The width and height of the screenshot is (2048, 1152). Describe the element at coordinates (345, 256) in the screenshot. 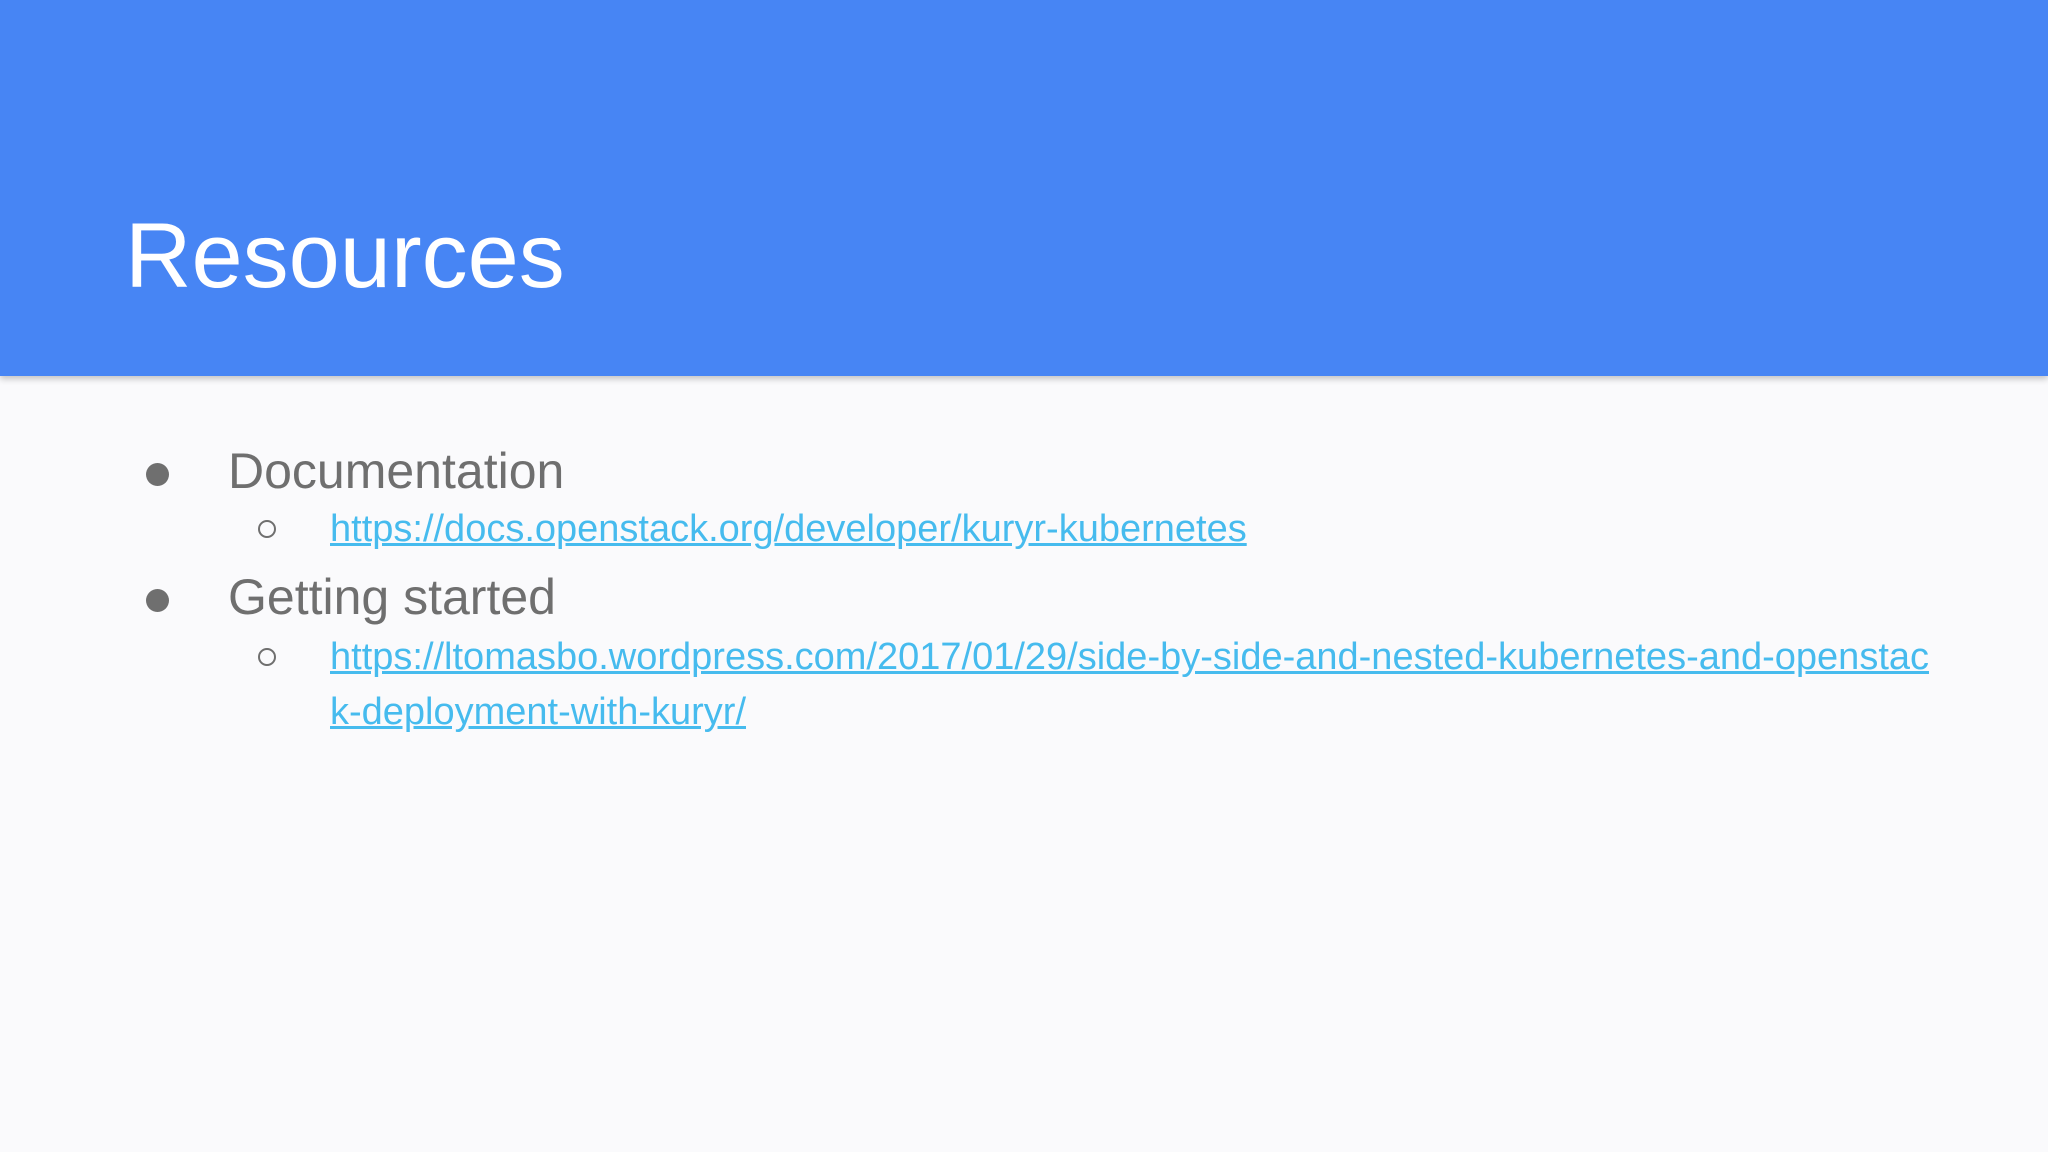

I see `slide-title: Resources` at that location.